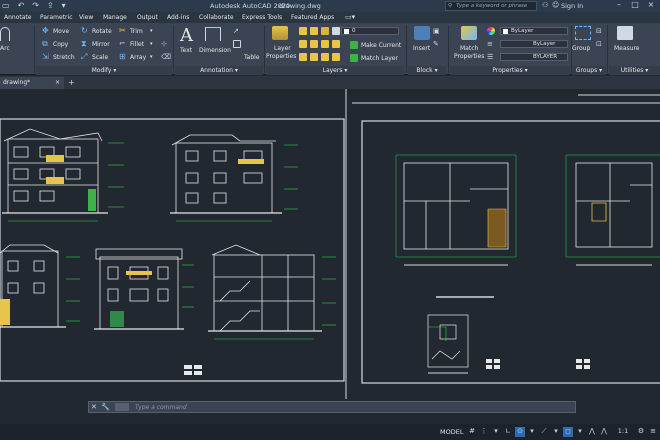 This screenshot has width=660, height=440. What do you see at coordinates (589, 70) in the screenshot?
I see `groups-panel-label: Groups ▾` at bounding box center [589, 70].